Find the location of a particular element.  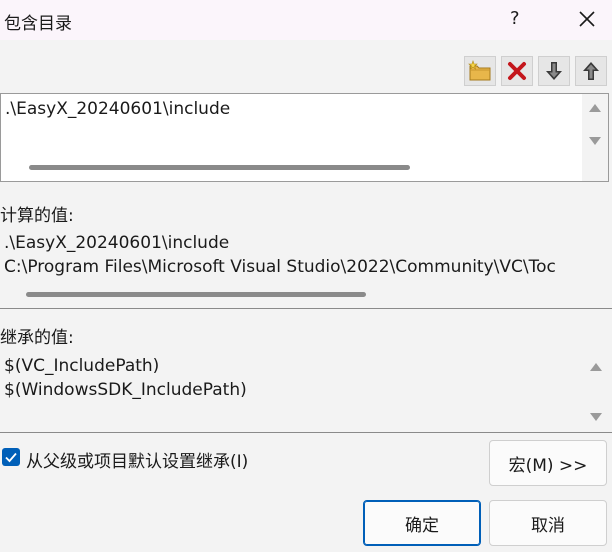

arrow-up-icon is located at coordinates (591, 71).